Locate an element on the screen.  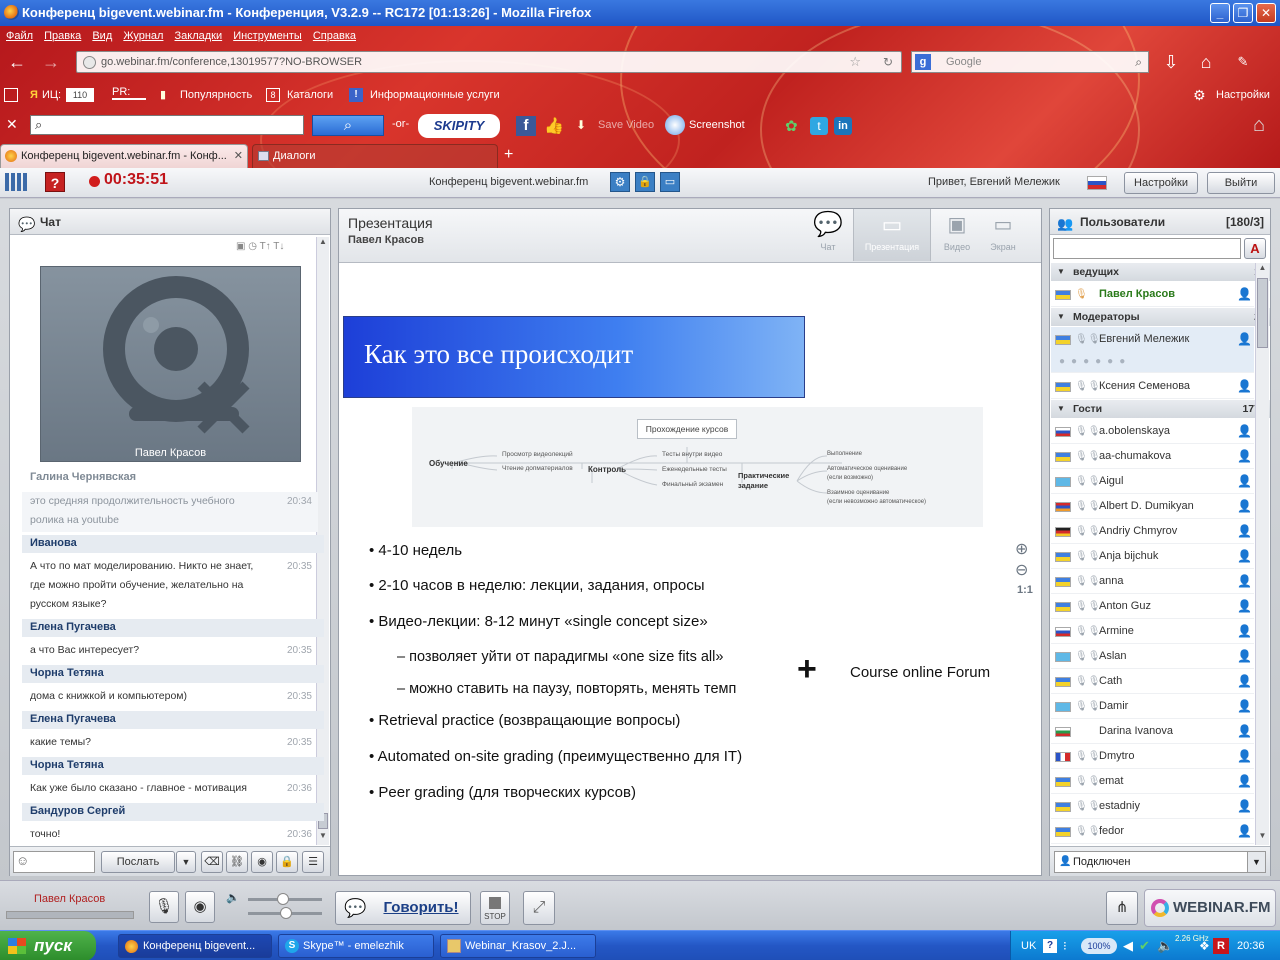
microphone-button: 🎙 is located at coordinates (164, 907).